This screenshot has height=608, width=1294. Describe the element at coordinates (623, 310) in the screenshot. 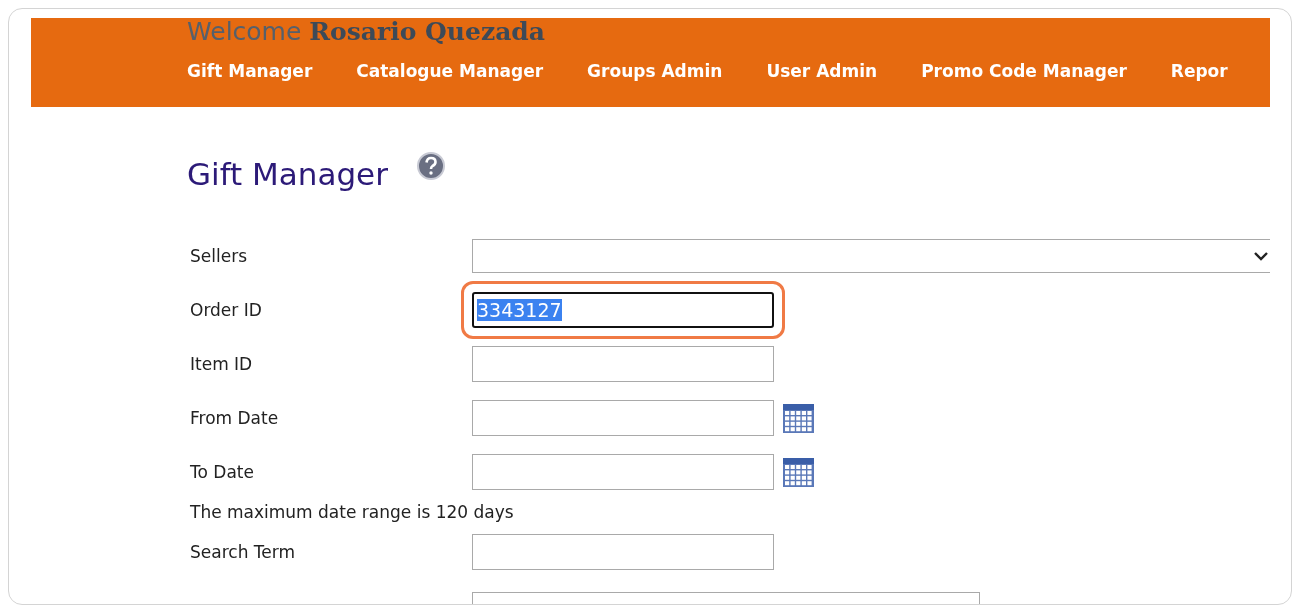

I see `input-field: 3343127` at that location.